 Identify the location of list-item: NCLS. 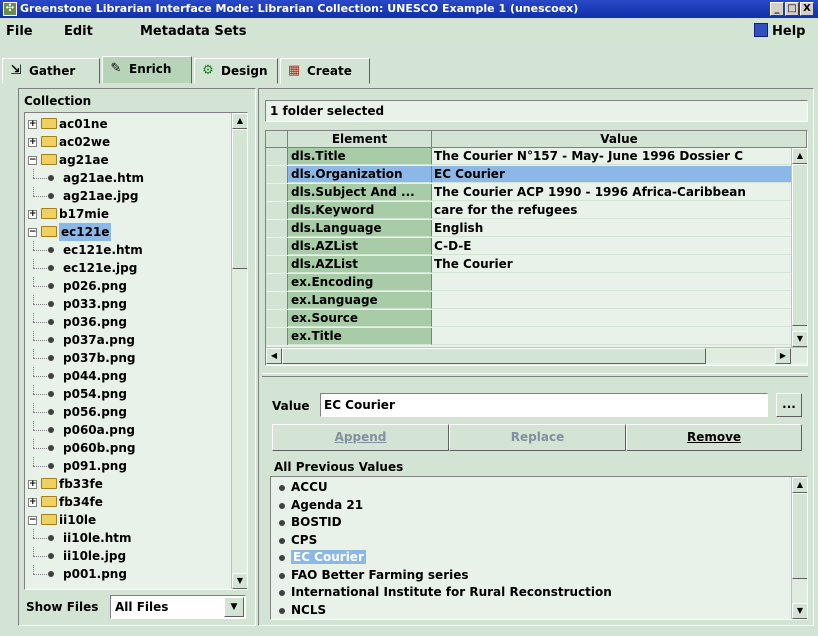
(301, 610).